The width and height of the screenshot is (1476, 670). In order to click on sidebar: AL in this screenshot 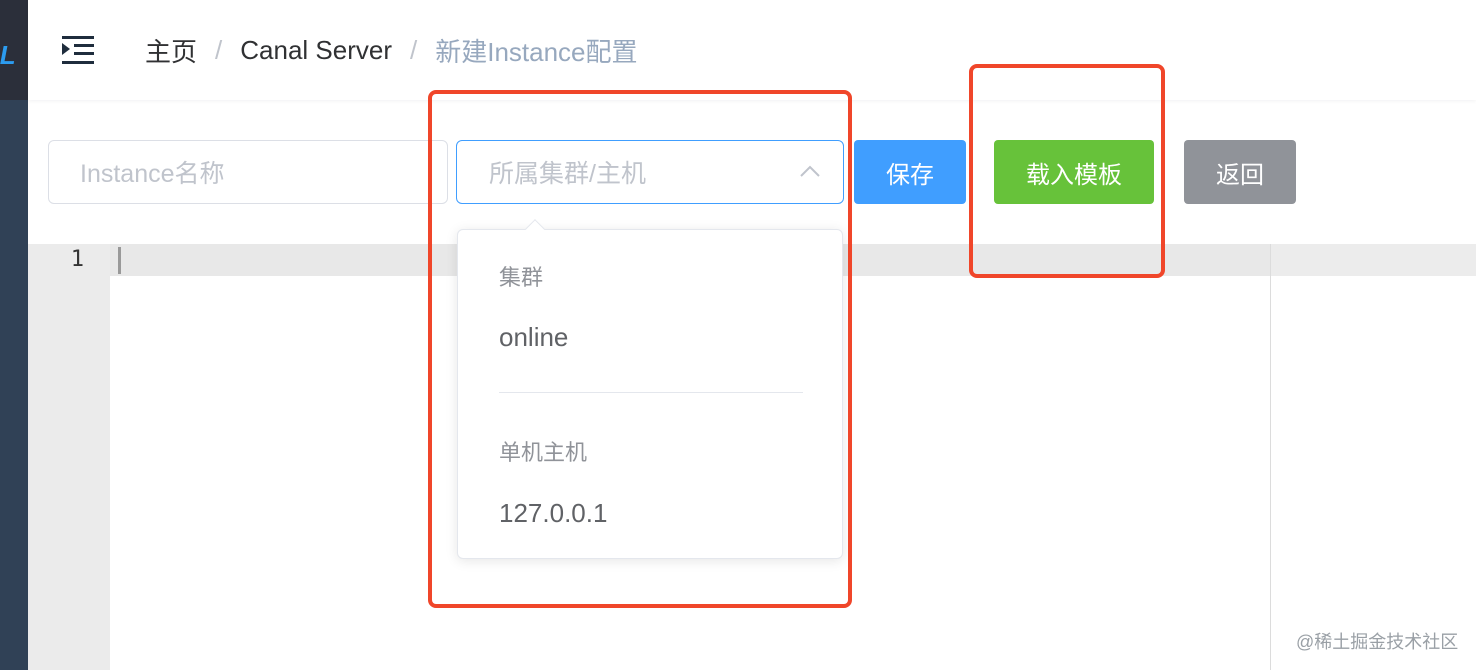, I will do `click(14, 335)`.